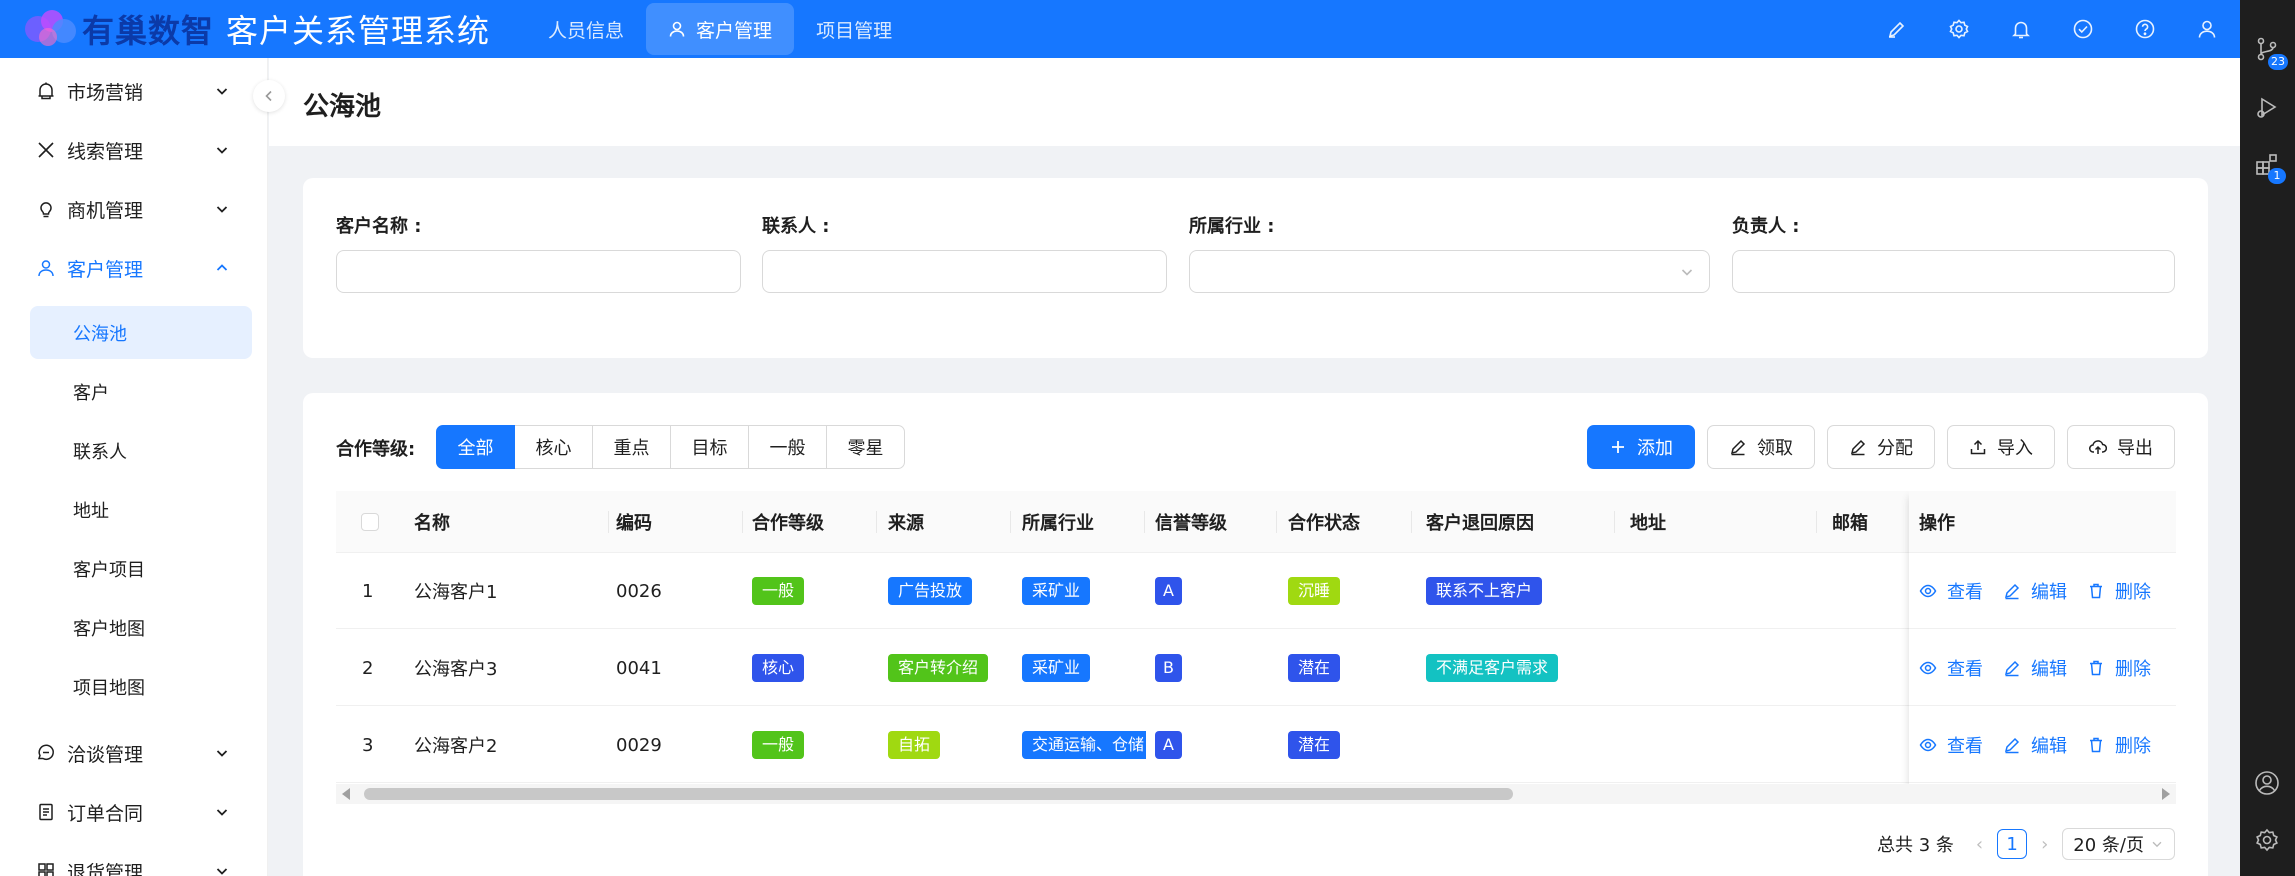 This screenshot has height=876, width=2295. What do you see at coordinates (854, 29) in the screenshot?
I see `top-nav-projects: 项目管理` at bounding box center [854, 29].